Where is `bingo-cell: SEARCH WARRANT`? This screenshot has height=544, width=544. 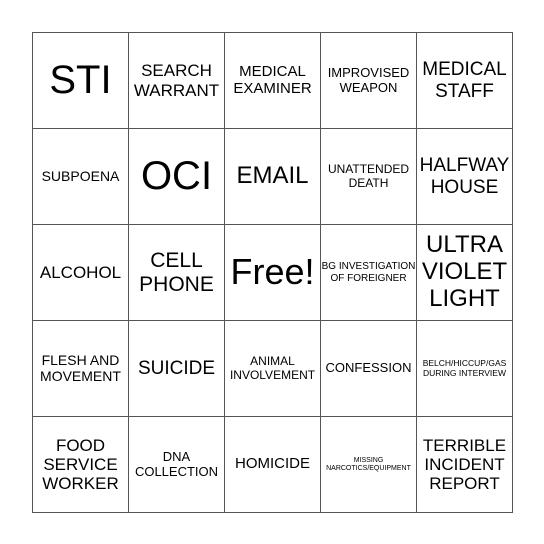 bingo-cell: SEARCH WARRANT is located at coordinates (177, 81).